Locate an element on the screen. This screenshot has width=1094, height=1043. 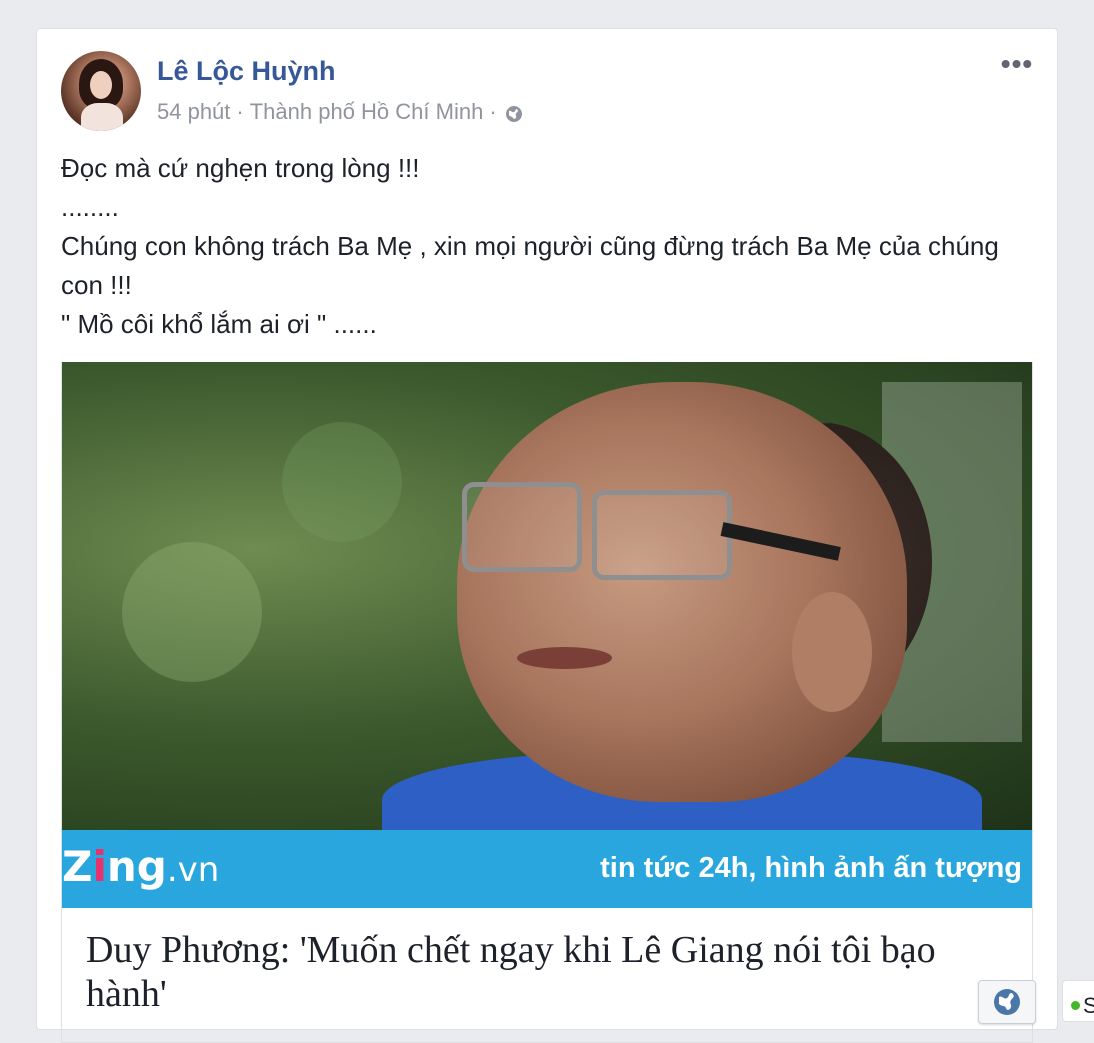
avatar-dress is located at coordinates (102, 117).